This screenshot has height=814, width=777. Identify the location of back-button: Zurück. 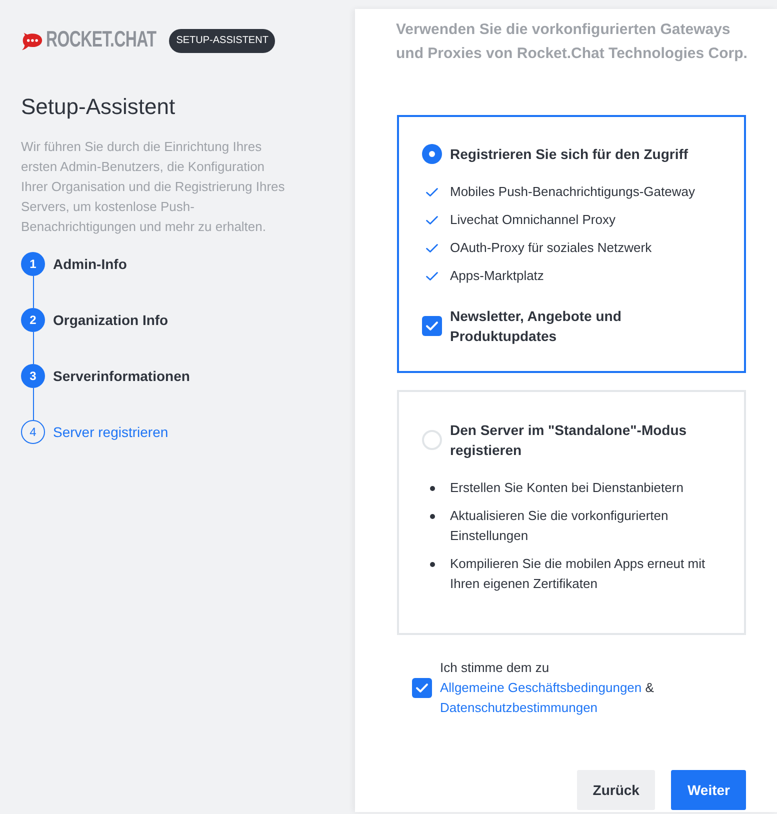
(616, 790).